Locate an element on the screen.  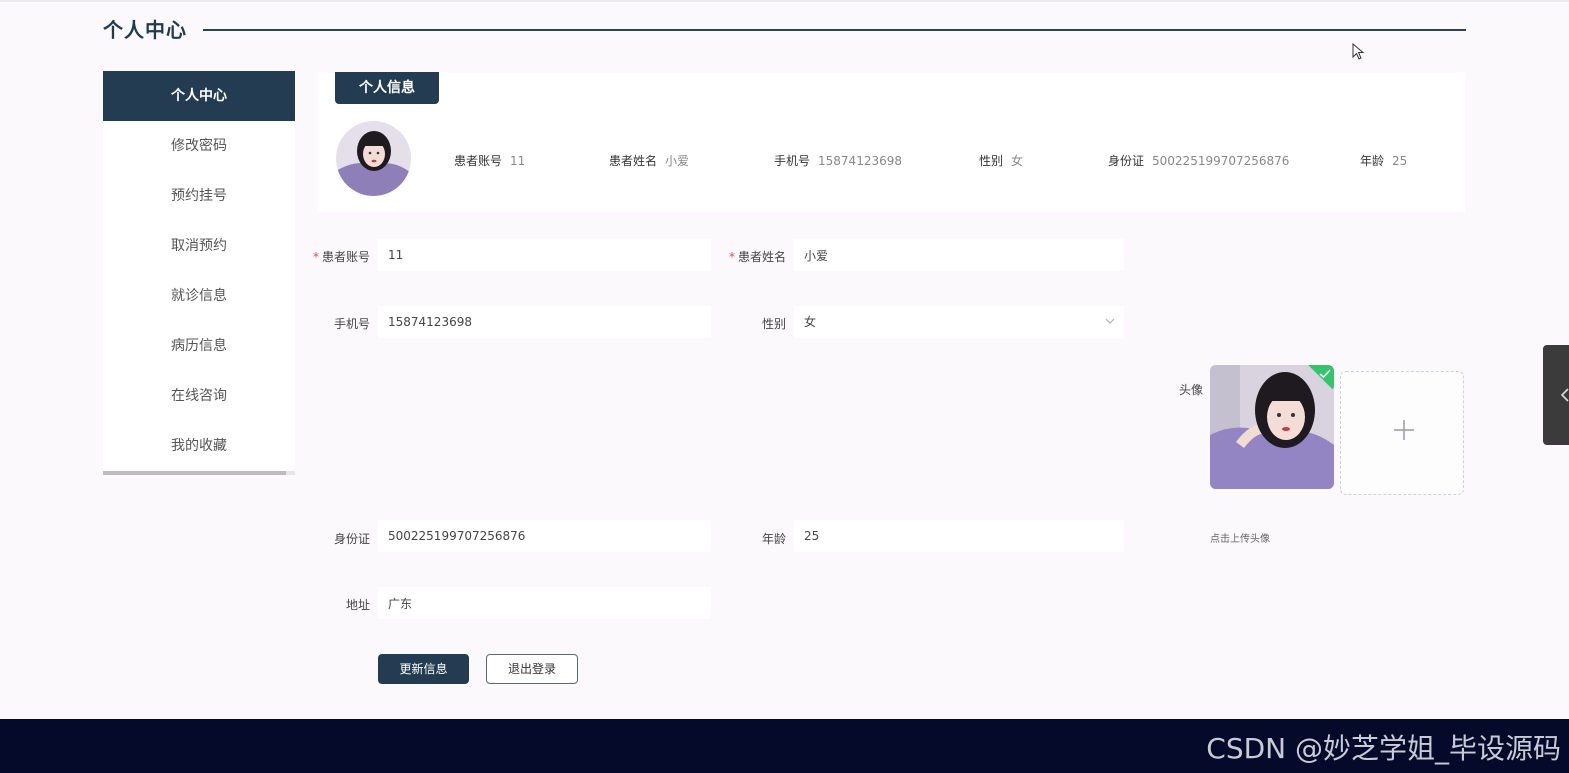
footer-bar: CSDN @妙芝学姐_毕设源码 is located at coordinates (784, 746).